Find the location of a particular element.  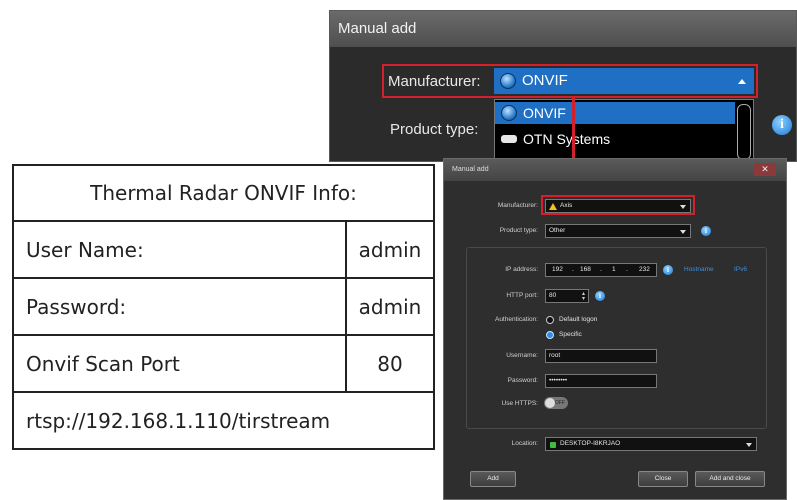

zoom-product-type-label: Product type: is located at coordinates (434, 129).